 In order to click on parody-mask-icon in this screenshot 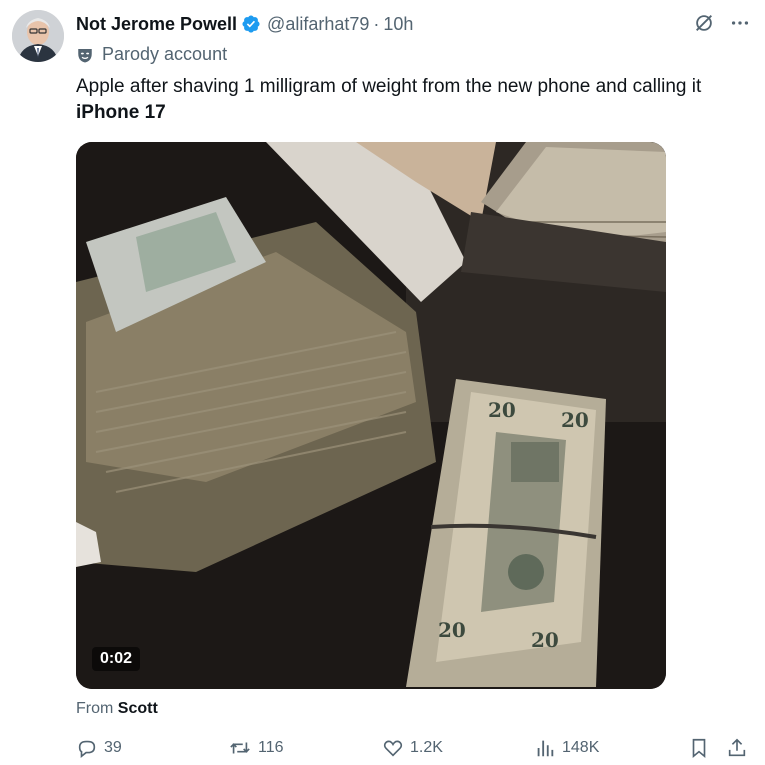, I will do `click(85, 55)`.